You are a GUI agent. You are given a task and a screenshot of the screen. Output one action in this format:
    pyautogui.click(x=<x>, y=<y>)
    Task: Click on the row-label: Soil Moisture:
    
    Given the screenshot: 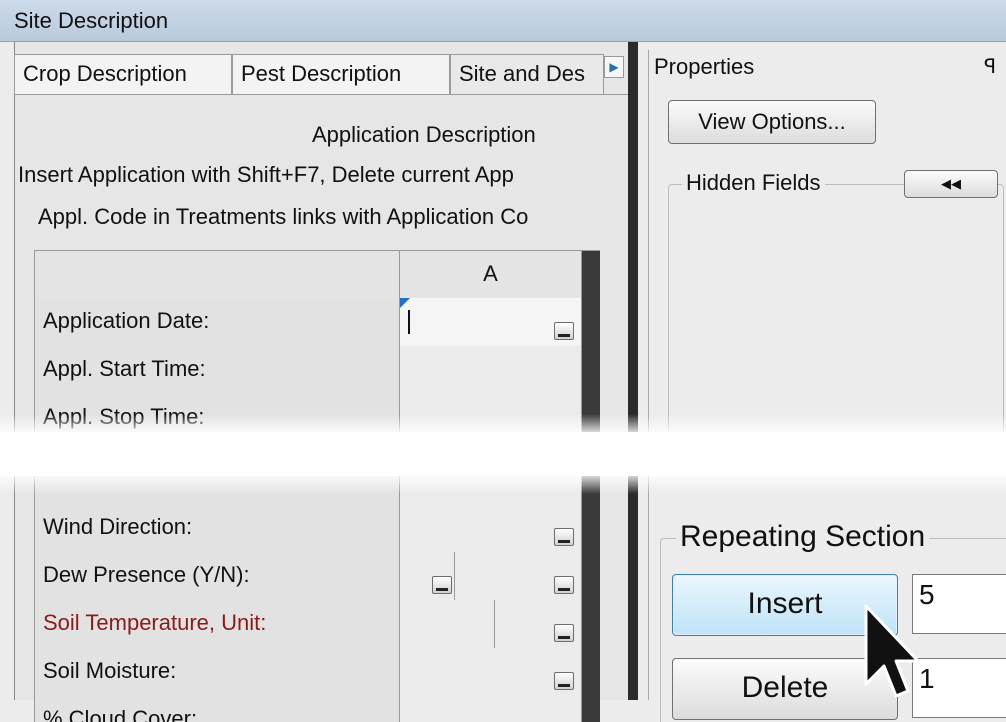 What is the action you would take?
    pyautogui.click(x=217, y=672)
    